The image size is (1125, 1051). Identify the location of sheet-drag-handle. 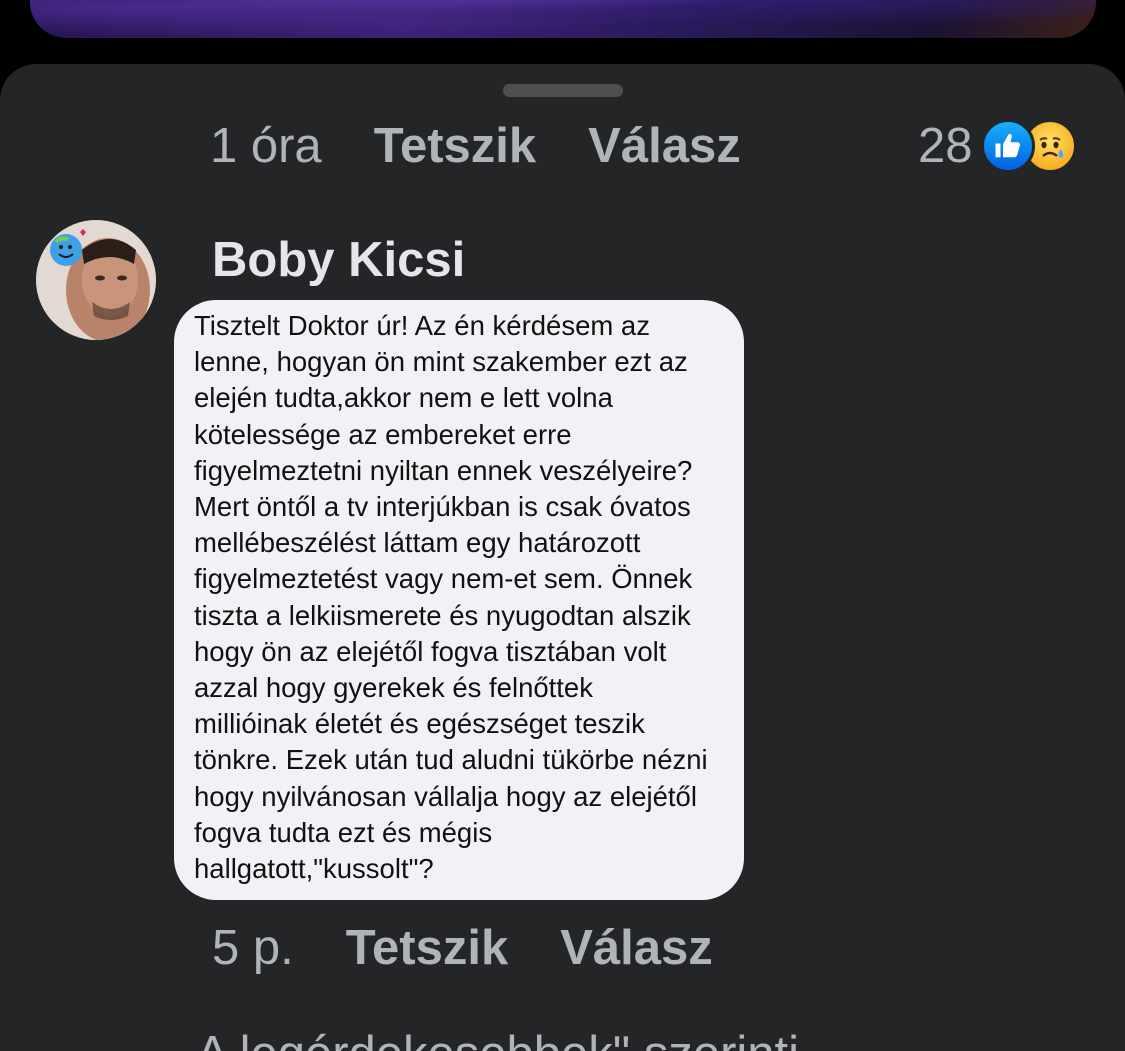
(563, 90).